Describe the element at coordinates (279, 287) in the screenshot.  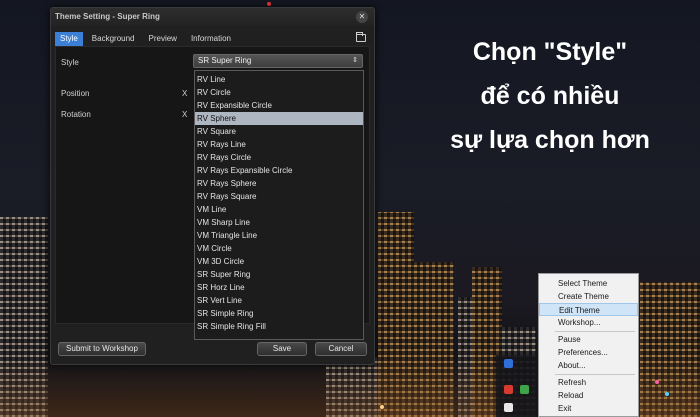
I see `dropdown-option: SR Horz Line` at that location.